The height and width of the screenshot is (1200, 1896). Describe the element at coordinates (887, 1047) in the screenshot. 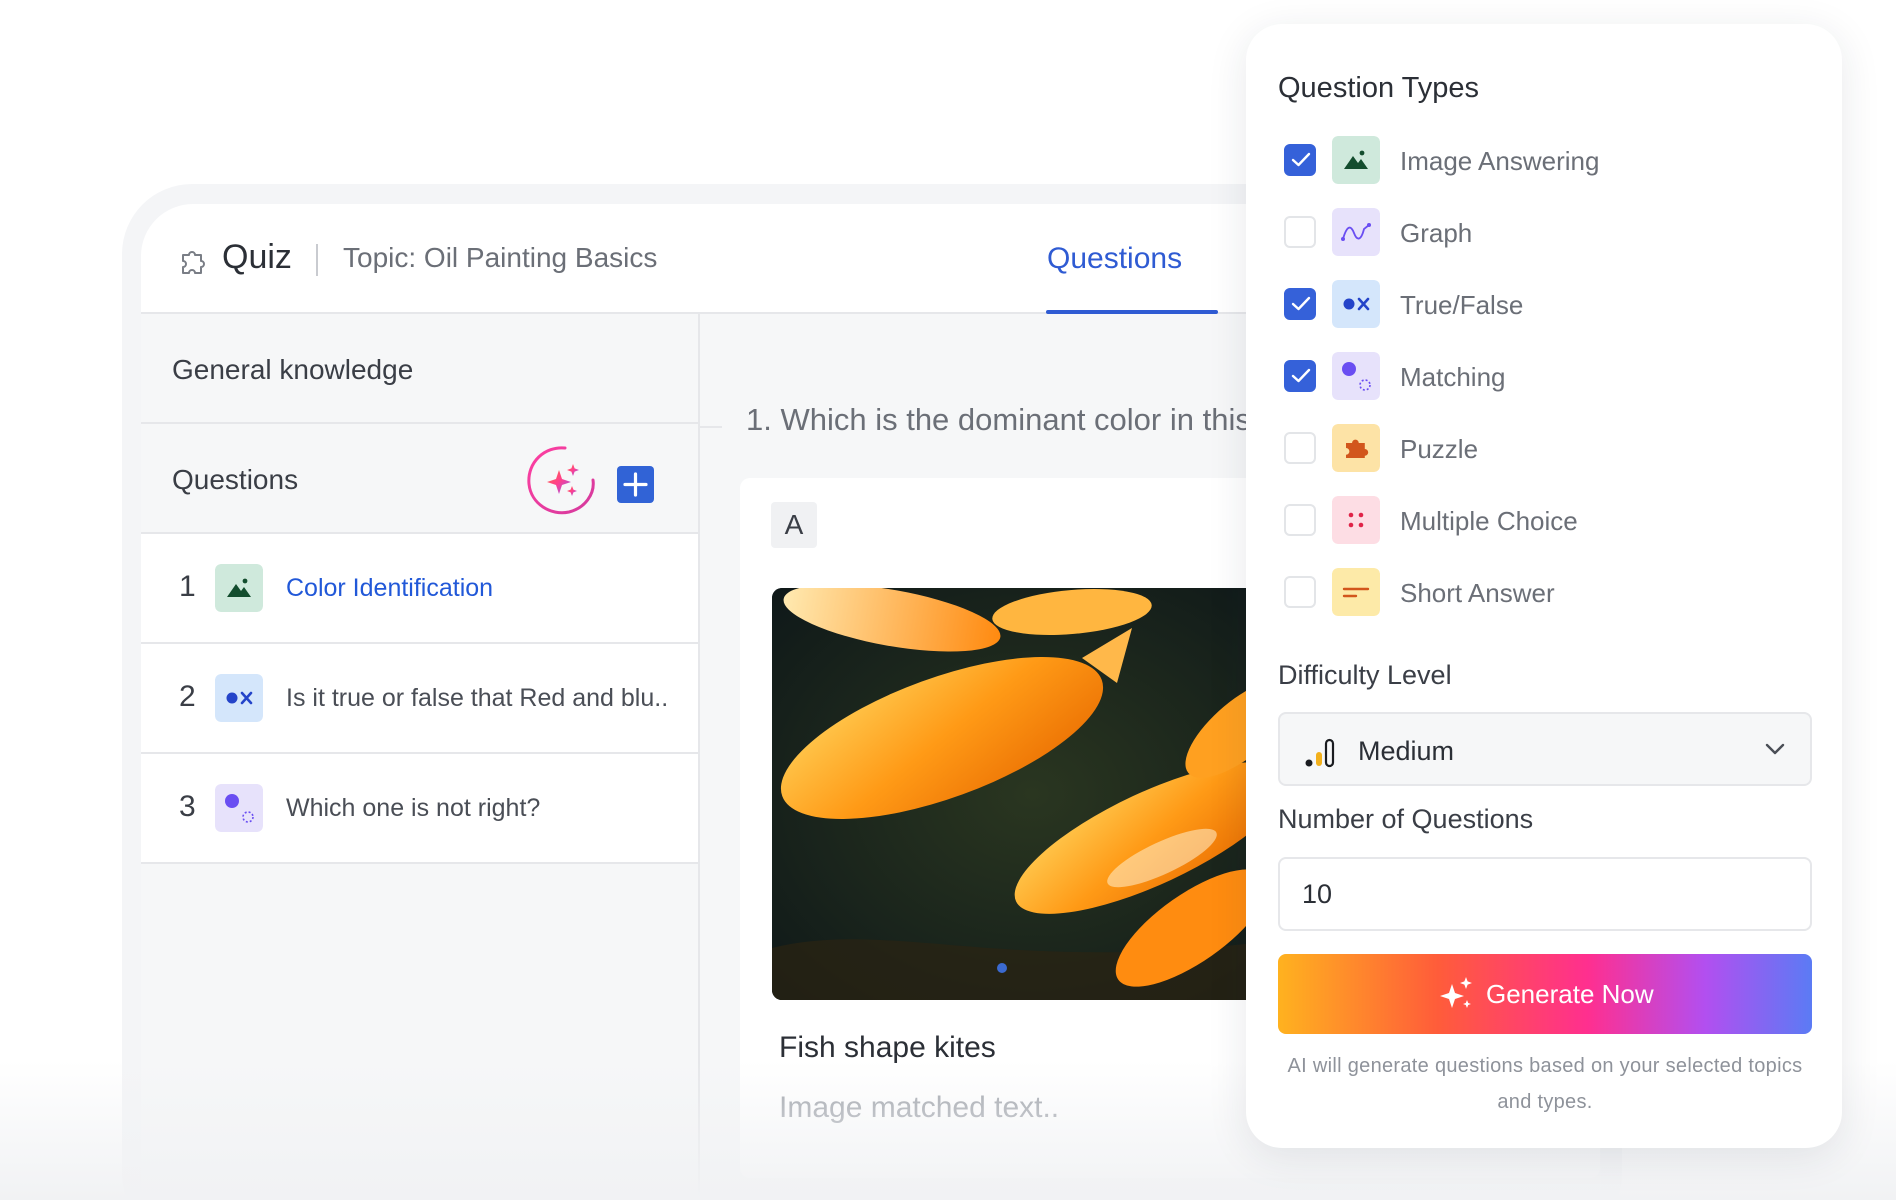

I see `answer-title: Fish shape kites` at that location.